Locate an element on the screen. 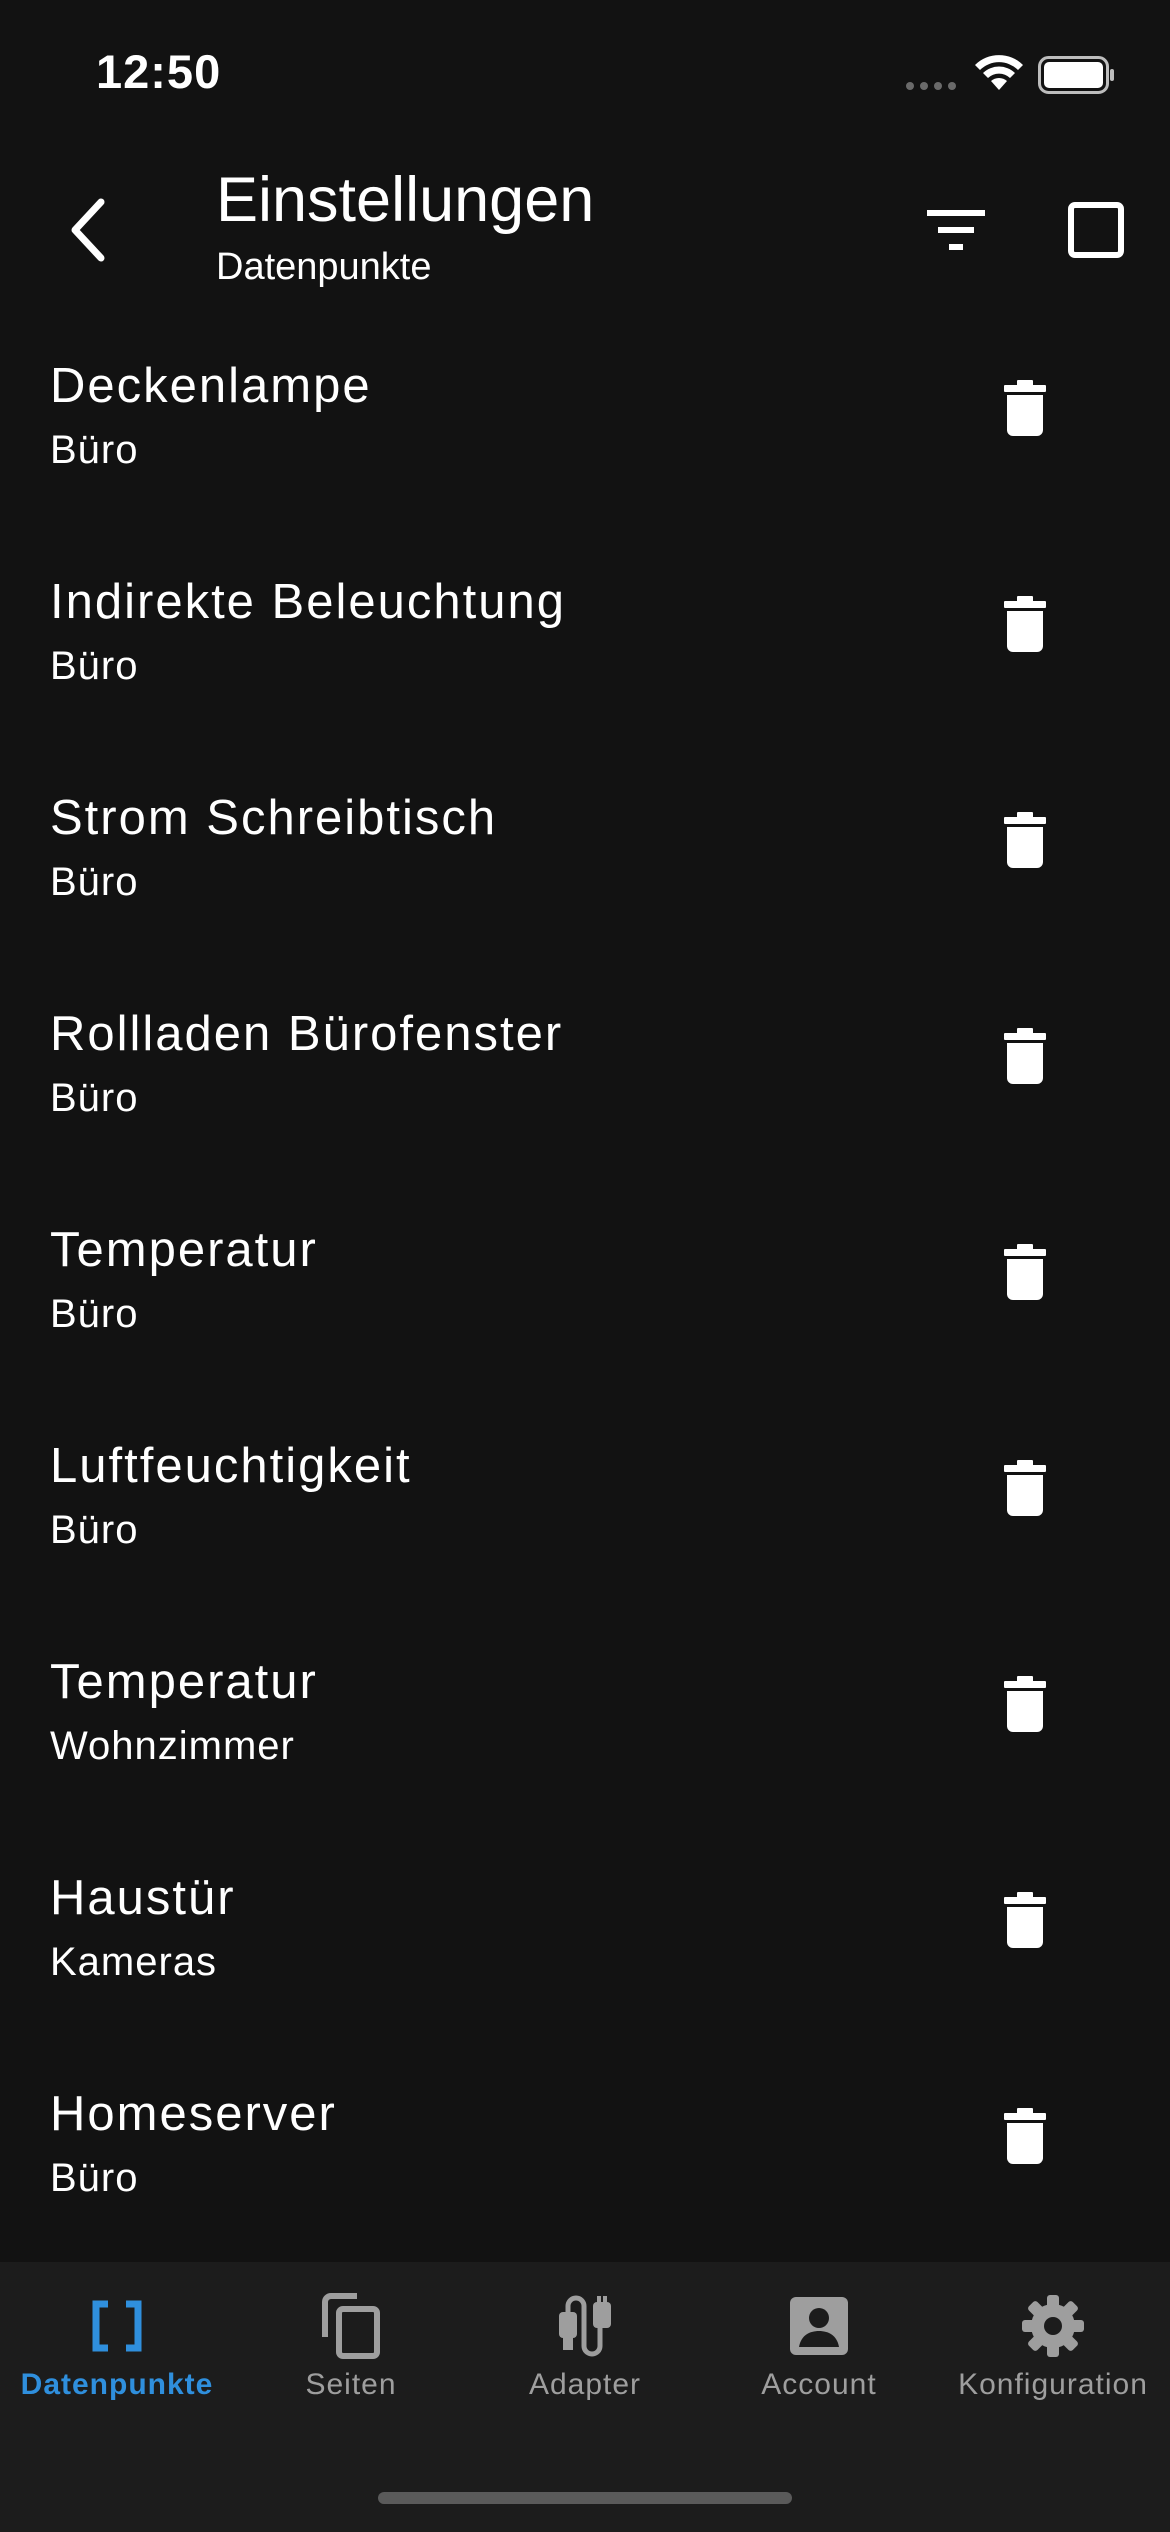 The image size is (1170, 2532). datapoint-room: Kameras is located at coordinates (134, 1962).